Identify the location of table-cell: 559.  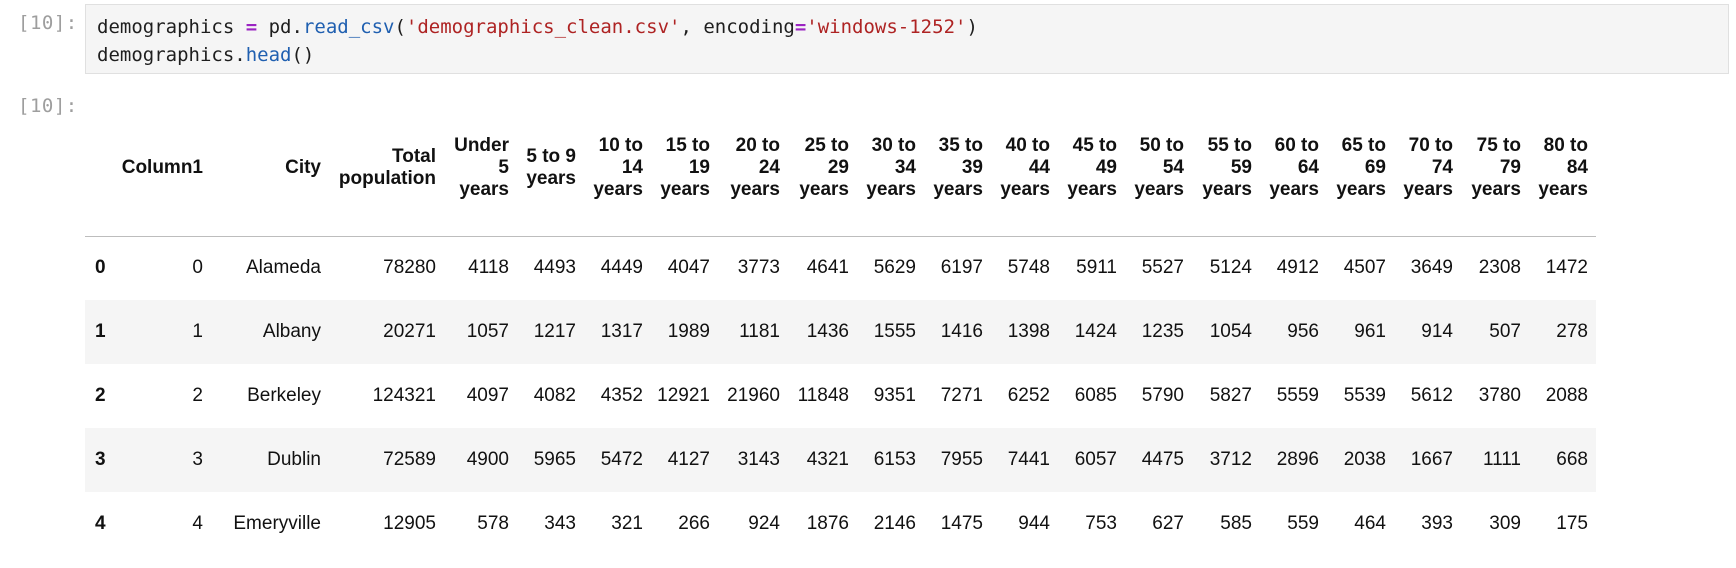
(1303, 523).